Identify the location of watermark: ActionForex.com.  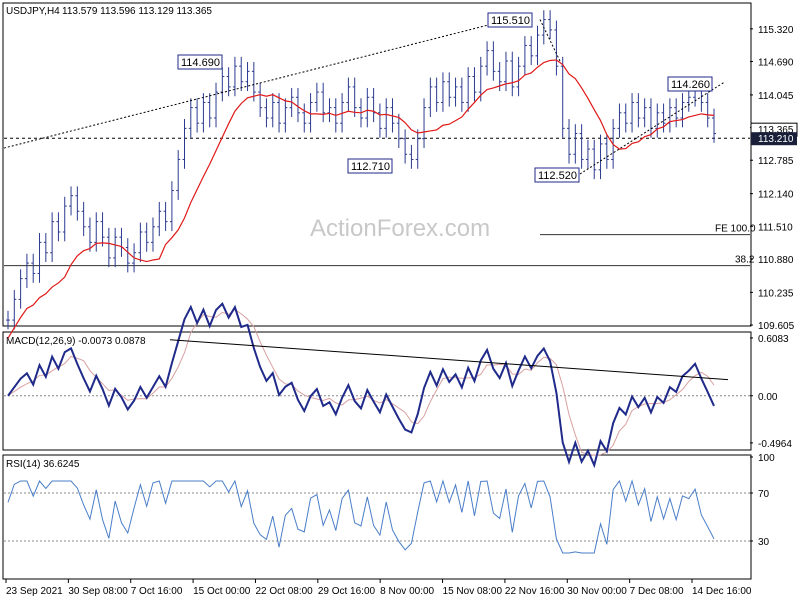
(400, 228).